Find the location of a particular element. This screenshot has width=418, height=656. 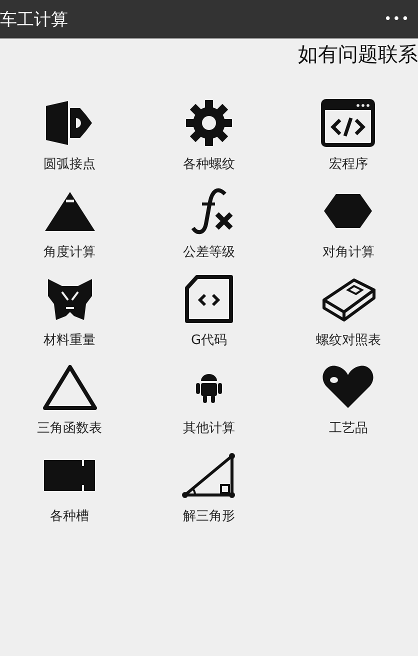

tool-button: 各种槽 is located at coordinates (70, 487).